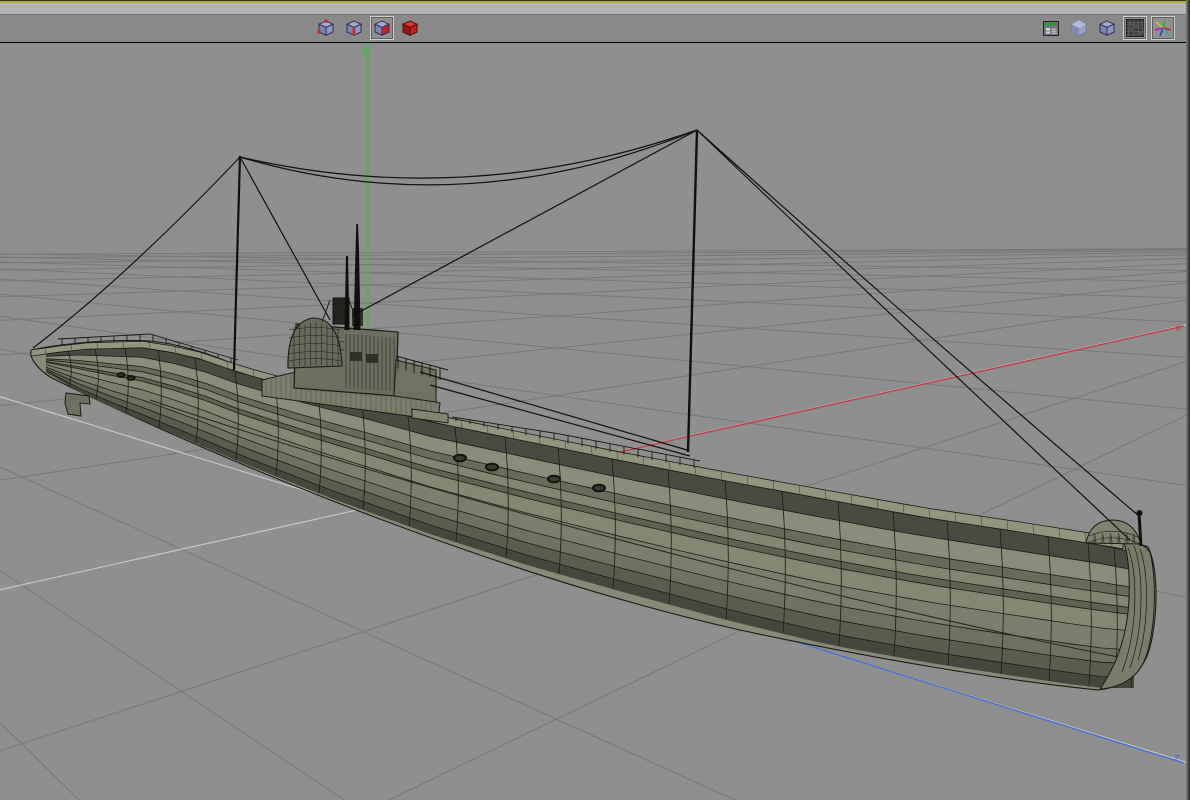  I want to click on vertex-mode-icon, so click(326, 27).